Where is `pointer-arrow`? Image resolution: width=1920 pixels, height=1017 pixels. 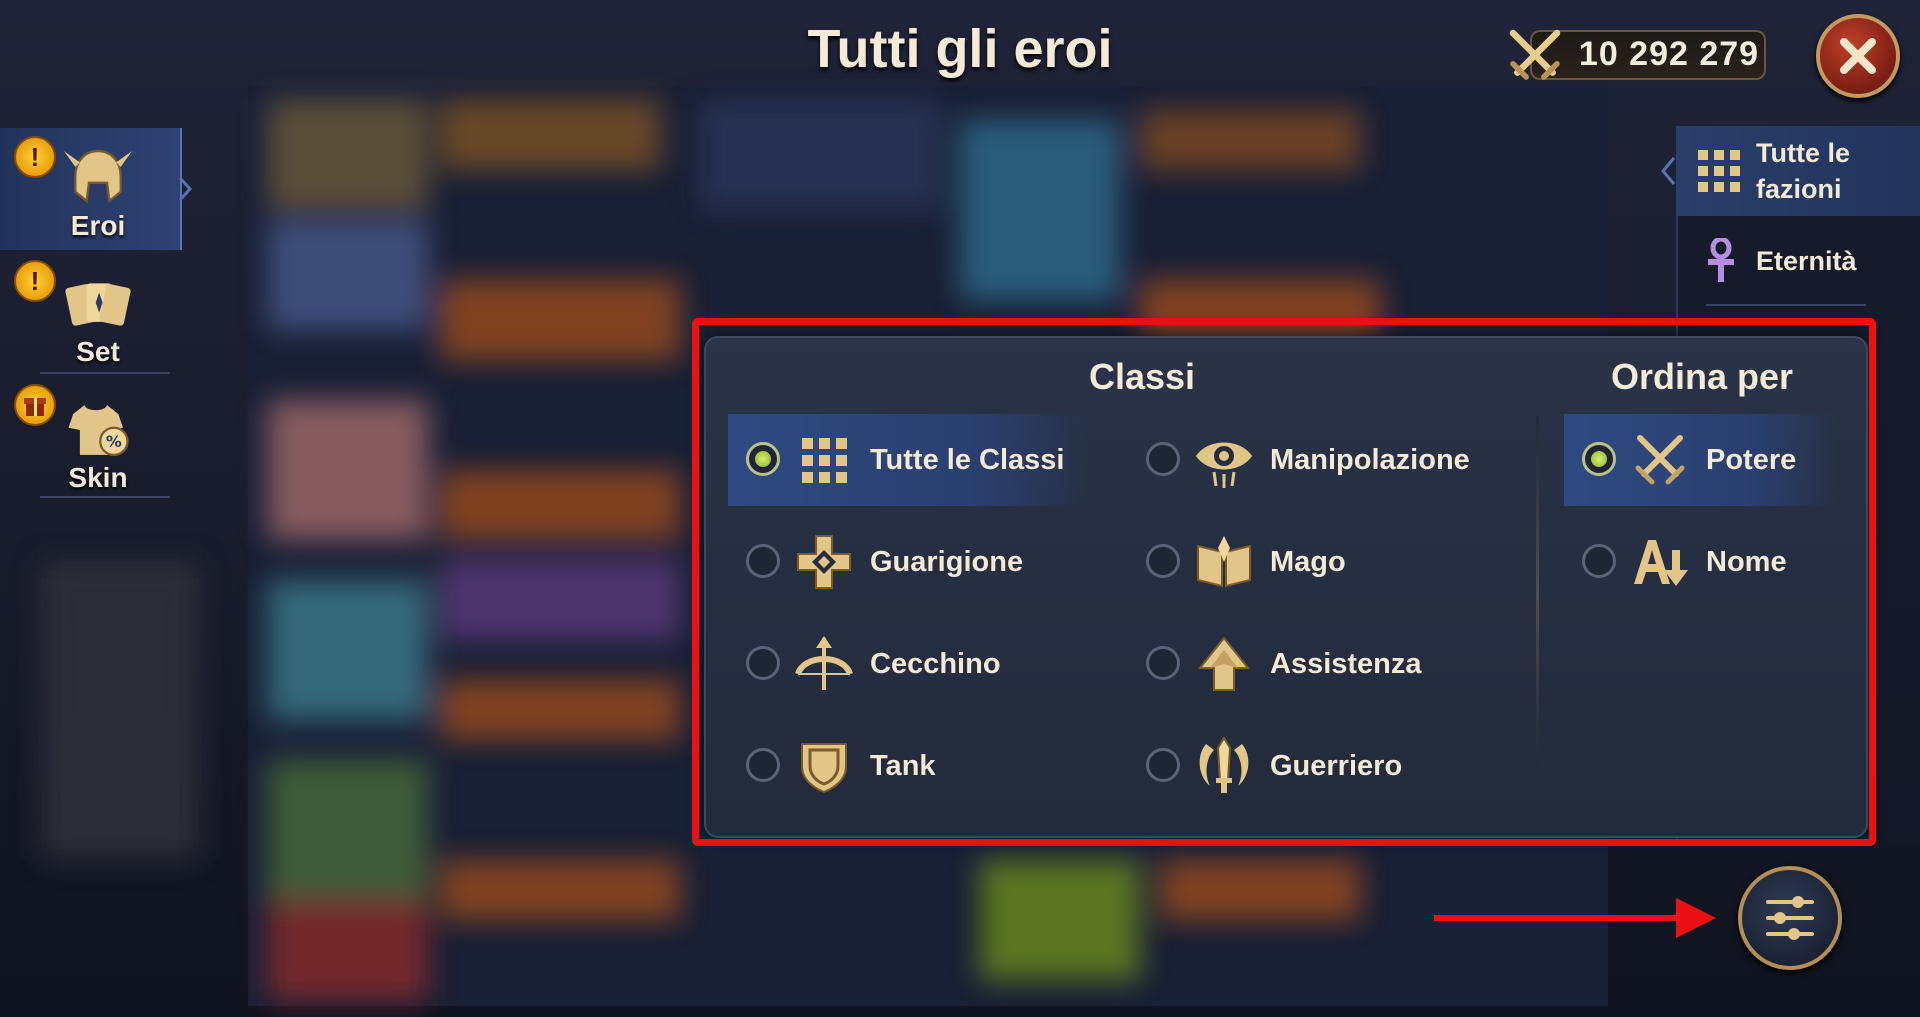
pointer-arrow is located at coordinates (1557, 918).